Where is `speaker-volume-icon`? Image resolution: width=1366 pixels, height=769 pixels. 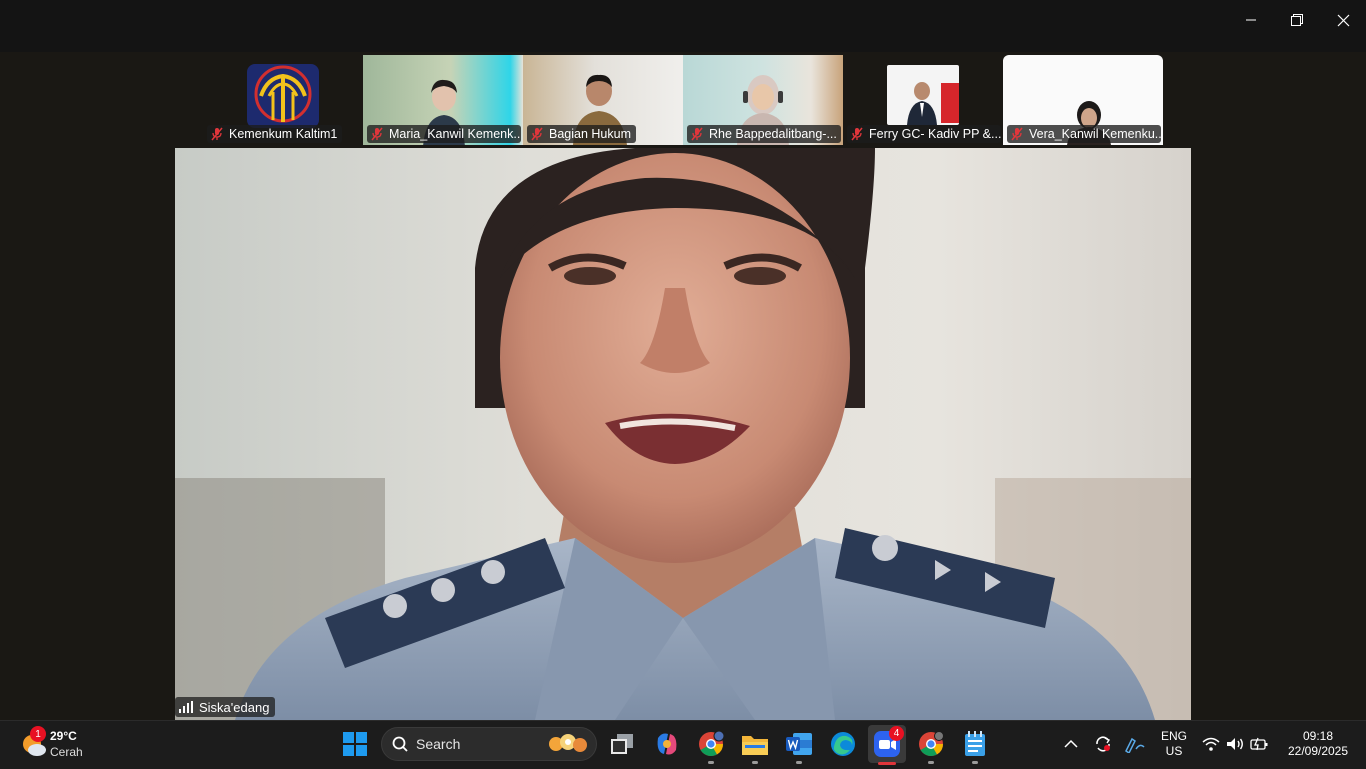
speaker-volume-icon is located at coordinates (1235, 744).